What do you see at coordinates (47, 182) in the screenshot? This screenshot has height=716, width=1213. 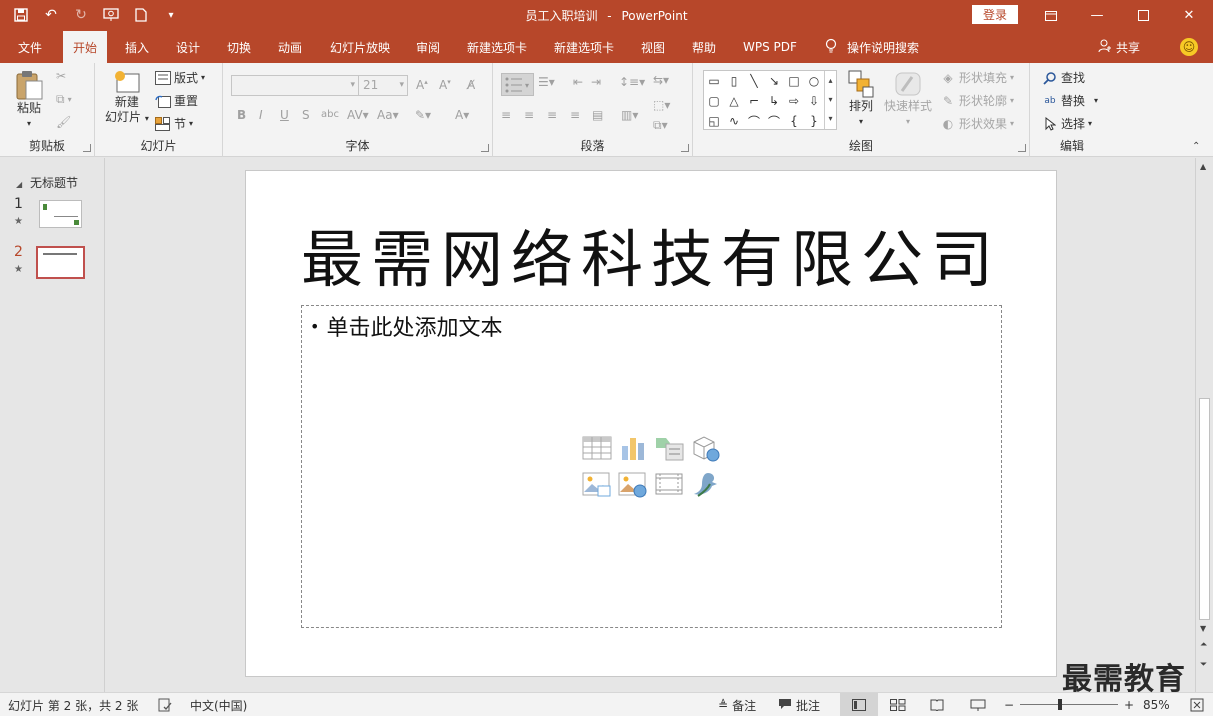 I see `section-header: ◢ 无标题节` at bounding box center [47, 182].